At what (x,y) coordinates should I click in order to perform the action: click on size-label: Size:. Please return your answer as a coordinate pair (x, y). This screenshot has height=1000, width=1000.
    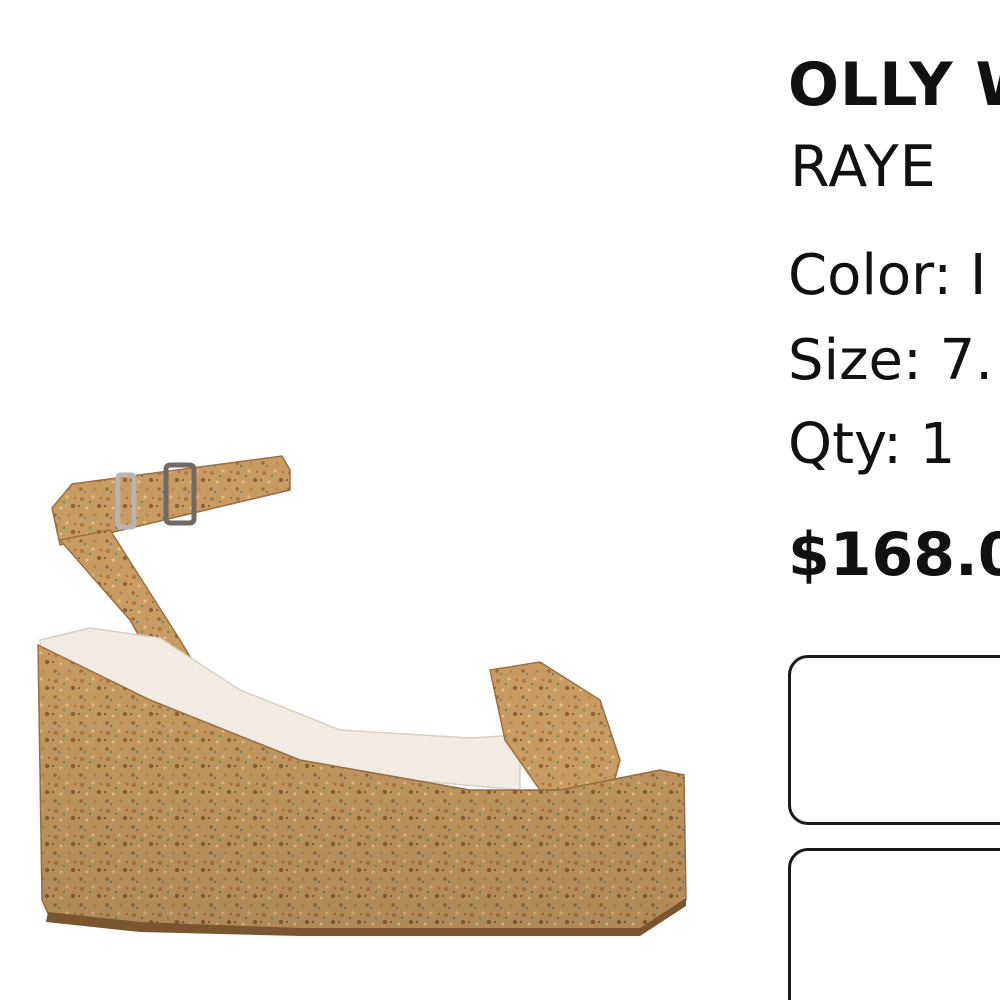
    Looking at the image, I should click on (855, 360).